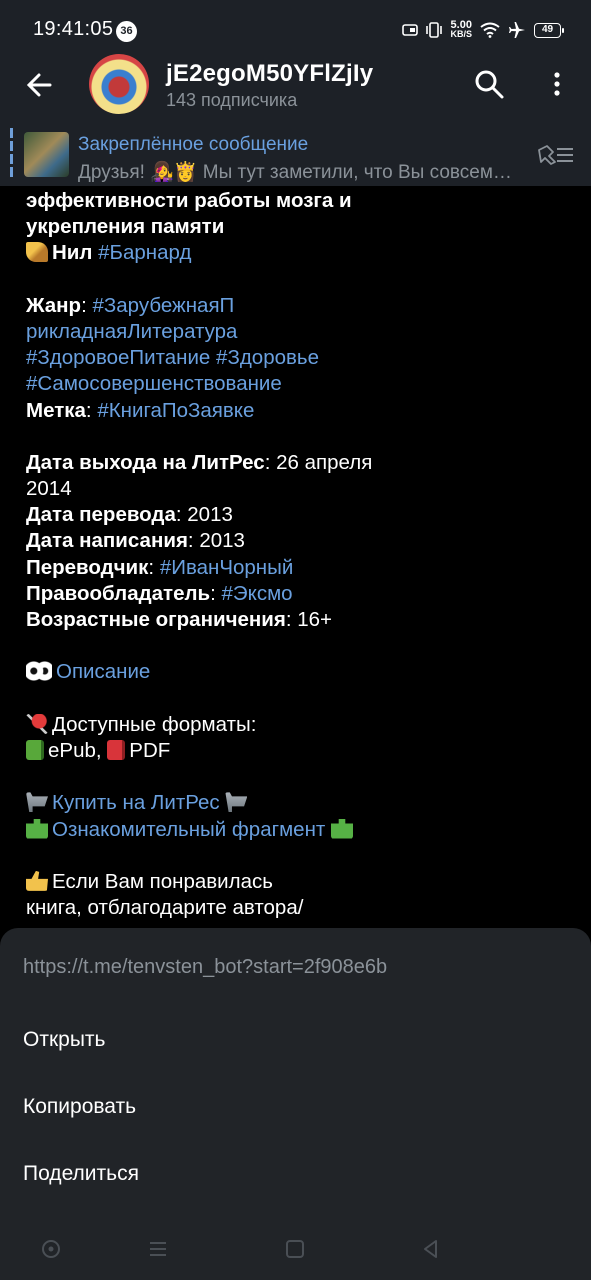 The image size is (591, 1280). I want to click on message-line: Если Вам понравилась, so click(296, 882).